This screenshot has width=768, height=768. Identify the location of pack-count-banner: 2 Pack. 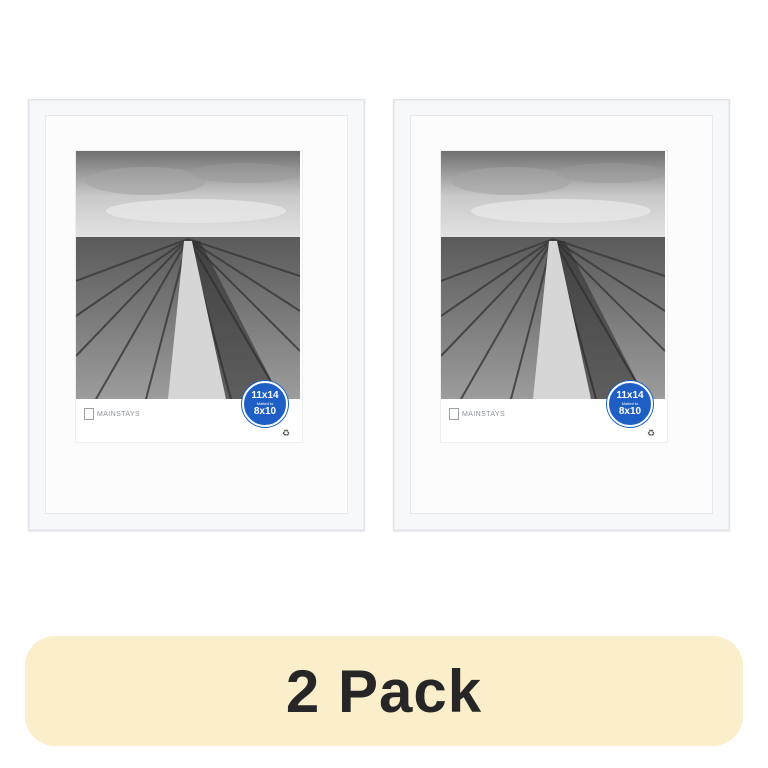
(384, 691).